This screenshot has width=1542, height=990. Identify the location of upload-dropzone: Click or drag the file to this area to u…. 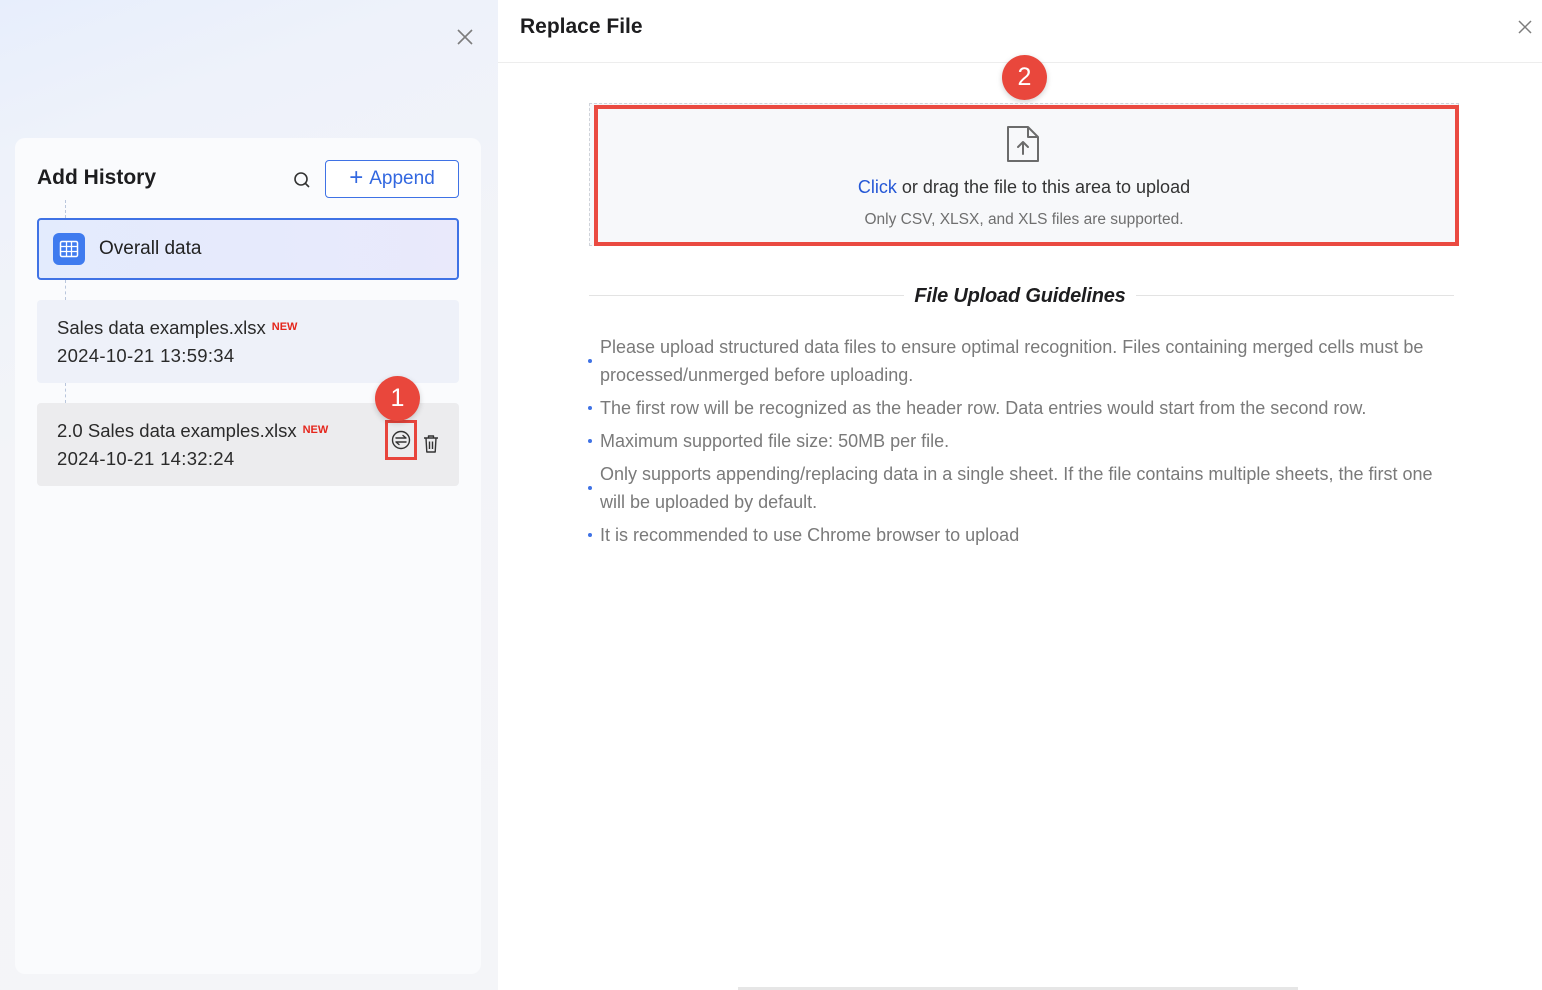
(1024, 174).